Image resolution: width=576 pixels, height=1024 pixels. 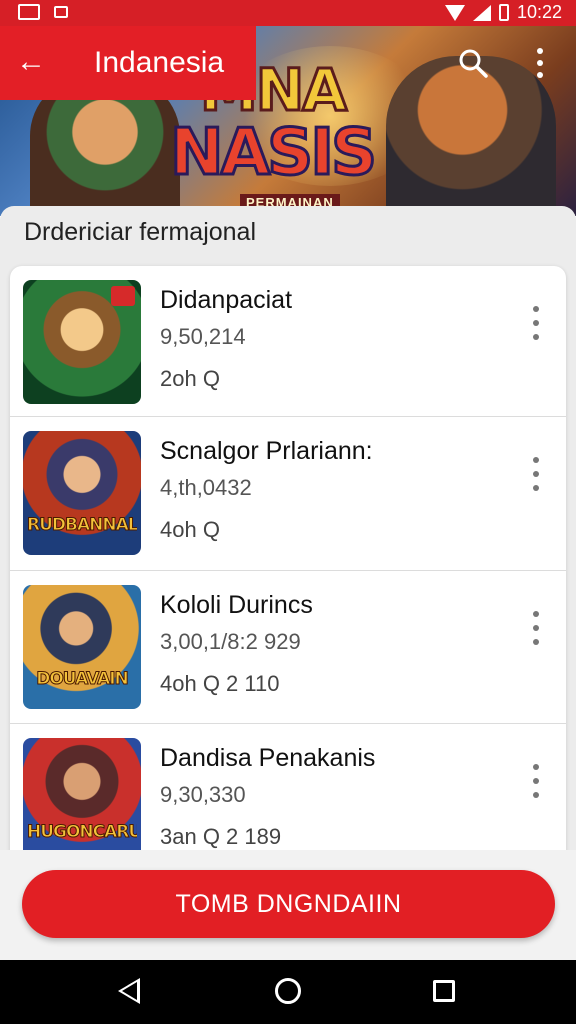 I want to click on overflow-menu-icon, so click(x=540, y=63).